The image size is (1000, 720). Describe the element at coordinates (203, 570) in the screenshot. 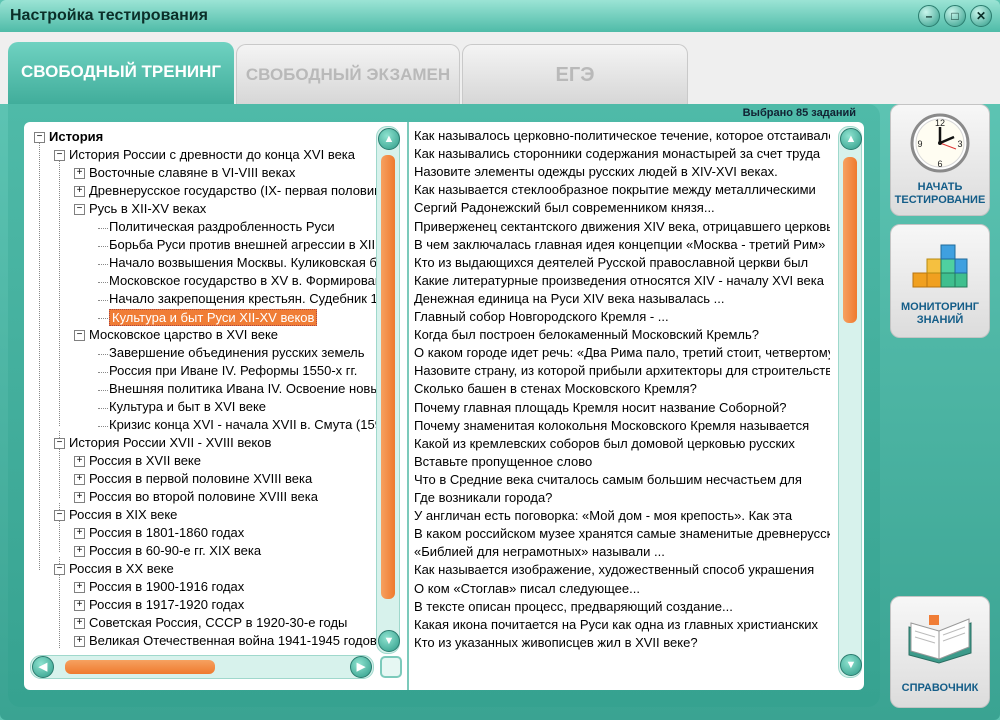

I see `tree-item: − Россия в XX веке` at that location.